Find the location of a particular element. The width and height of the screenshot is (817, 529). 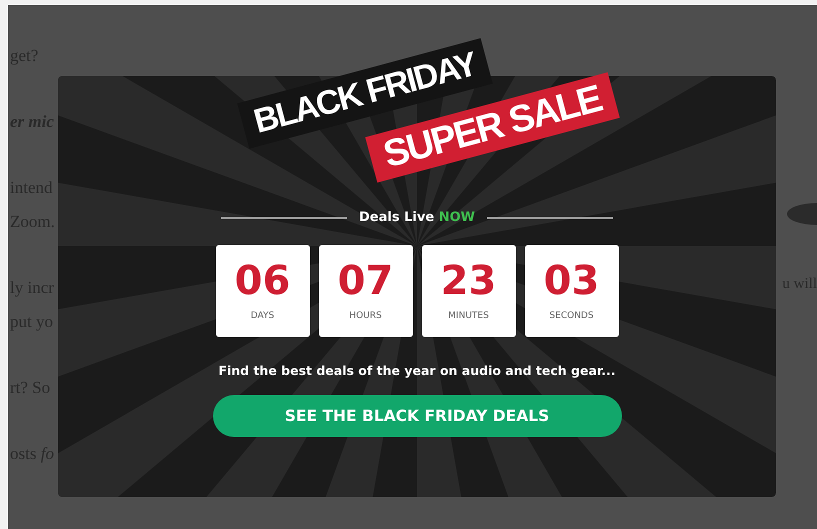

countdown-value: 06 is located at coordinates (262, 281).